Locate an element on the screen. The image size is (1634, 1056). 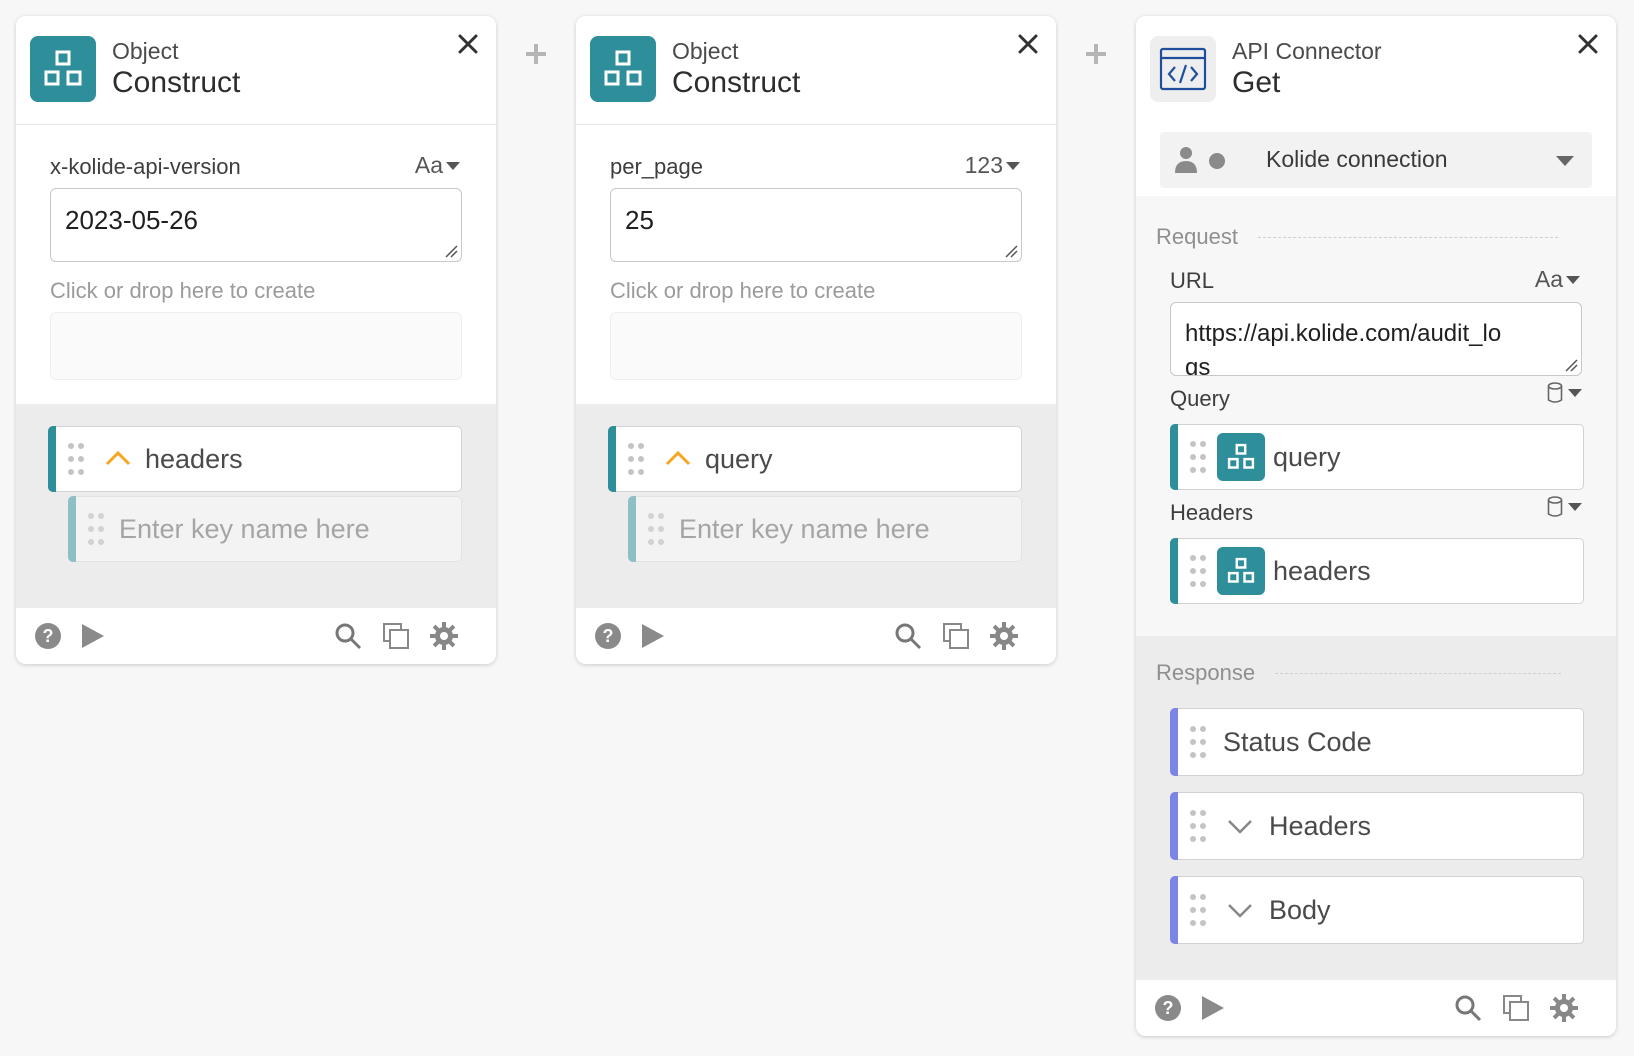
field-label: x-kolide-api-version is located at coordinates (145, 166).